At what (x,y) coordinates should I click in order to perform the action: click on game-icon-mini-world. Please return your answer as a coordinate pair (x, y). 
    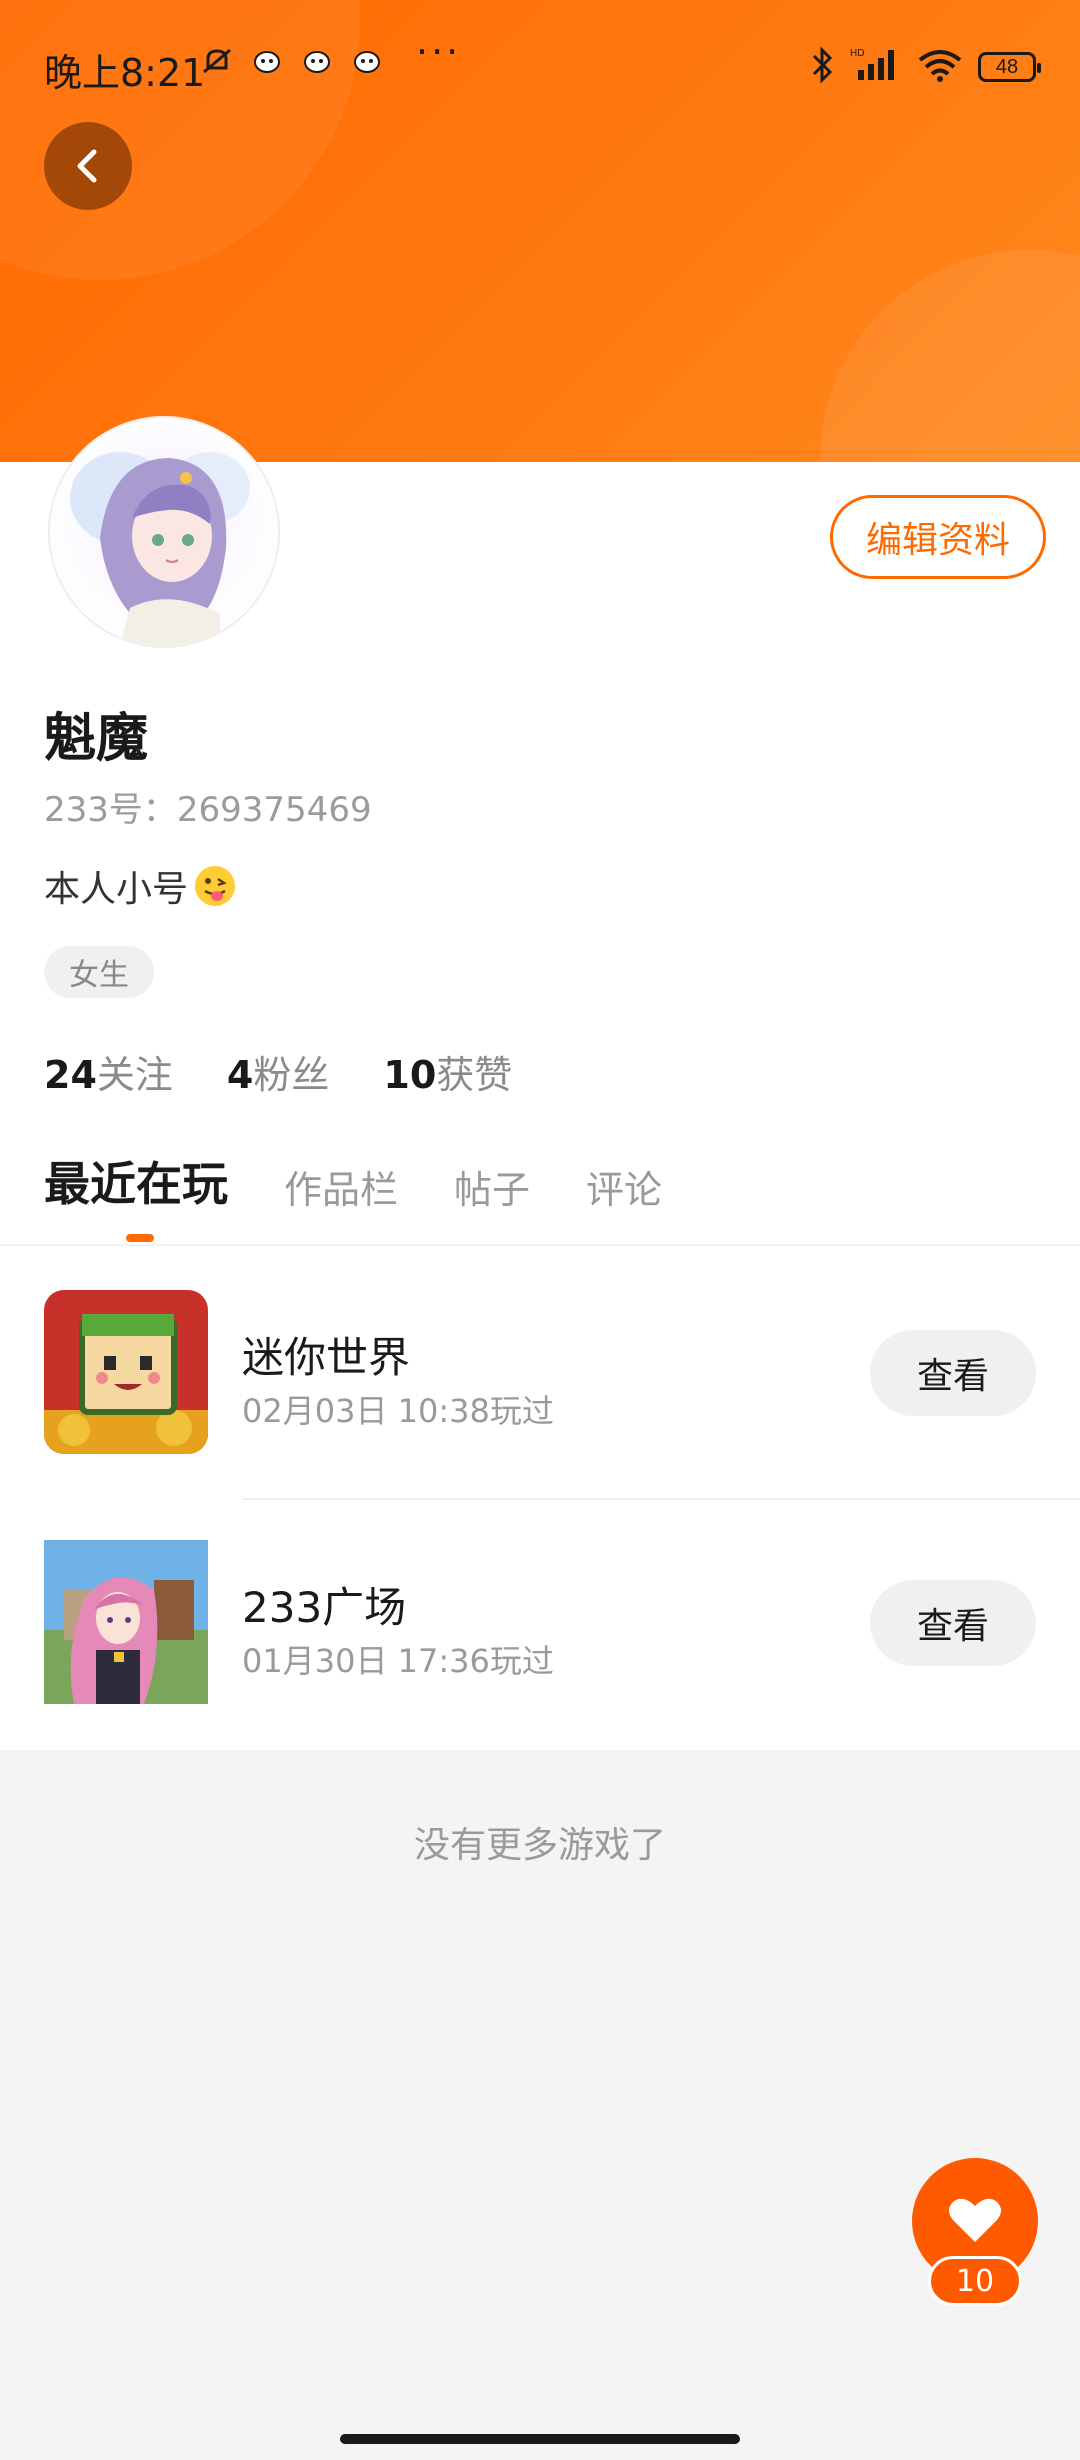
    Looking at the image, I should click on (126, 1372).